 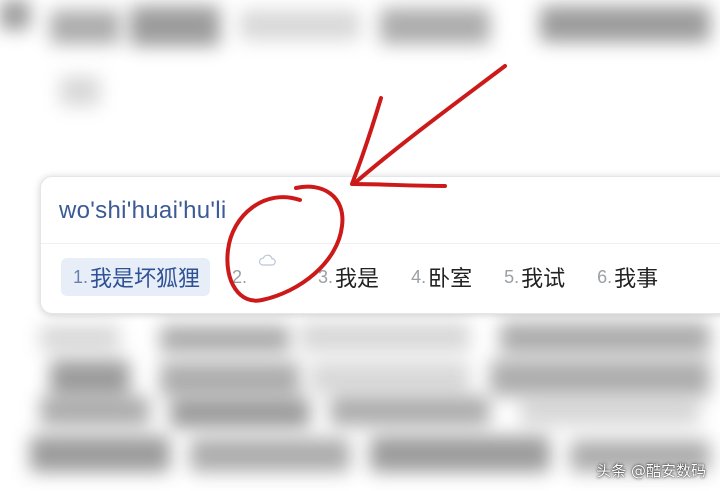 I want to click on candidate-number: 3., so click(x=326, y=276).